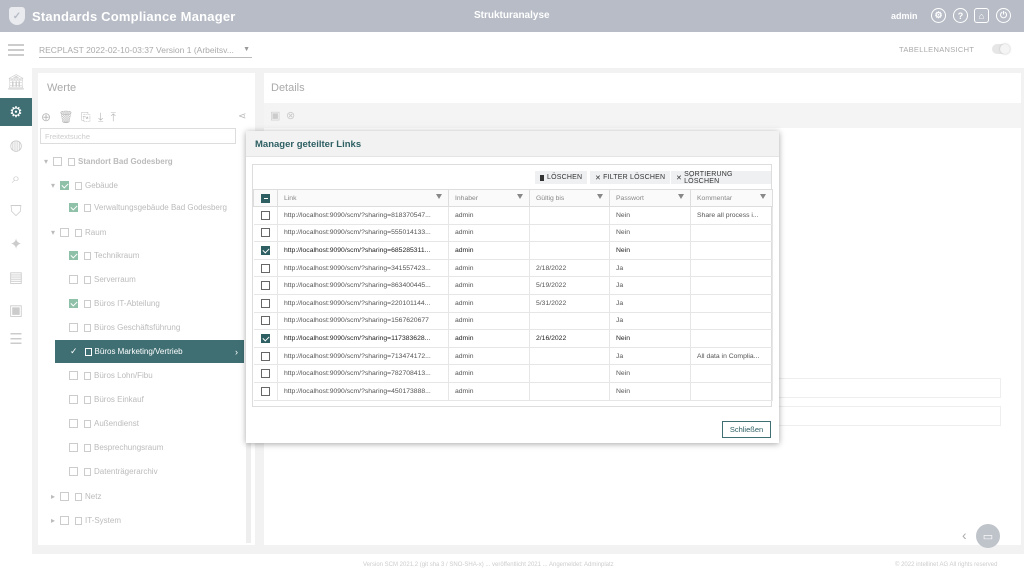 The height and width of the screenshot is (575, 1024). What do you see at coordinates (149, 351) in the screenshot?
I see `tree-item-selected: ✓ Büros Marketing/Vertrieb ›` at bounding box center [149, 351].